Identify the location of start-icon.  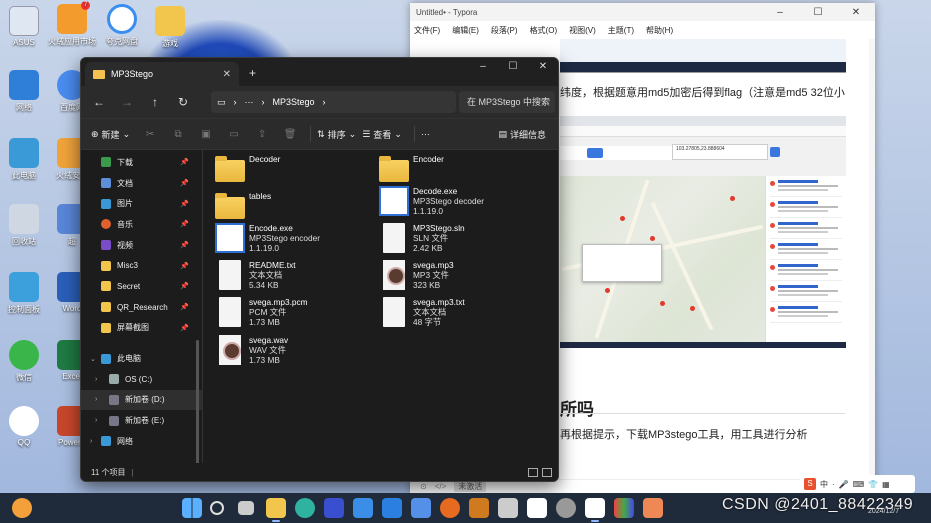
(192, 508).